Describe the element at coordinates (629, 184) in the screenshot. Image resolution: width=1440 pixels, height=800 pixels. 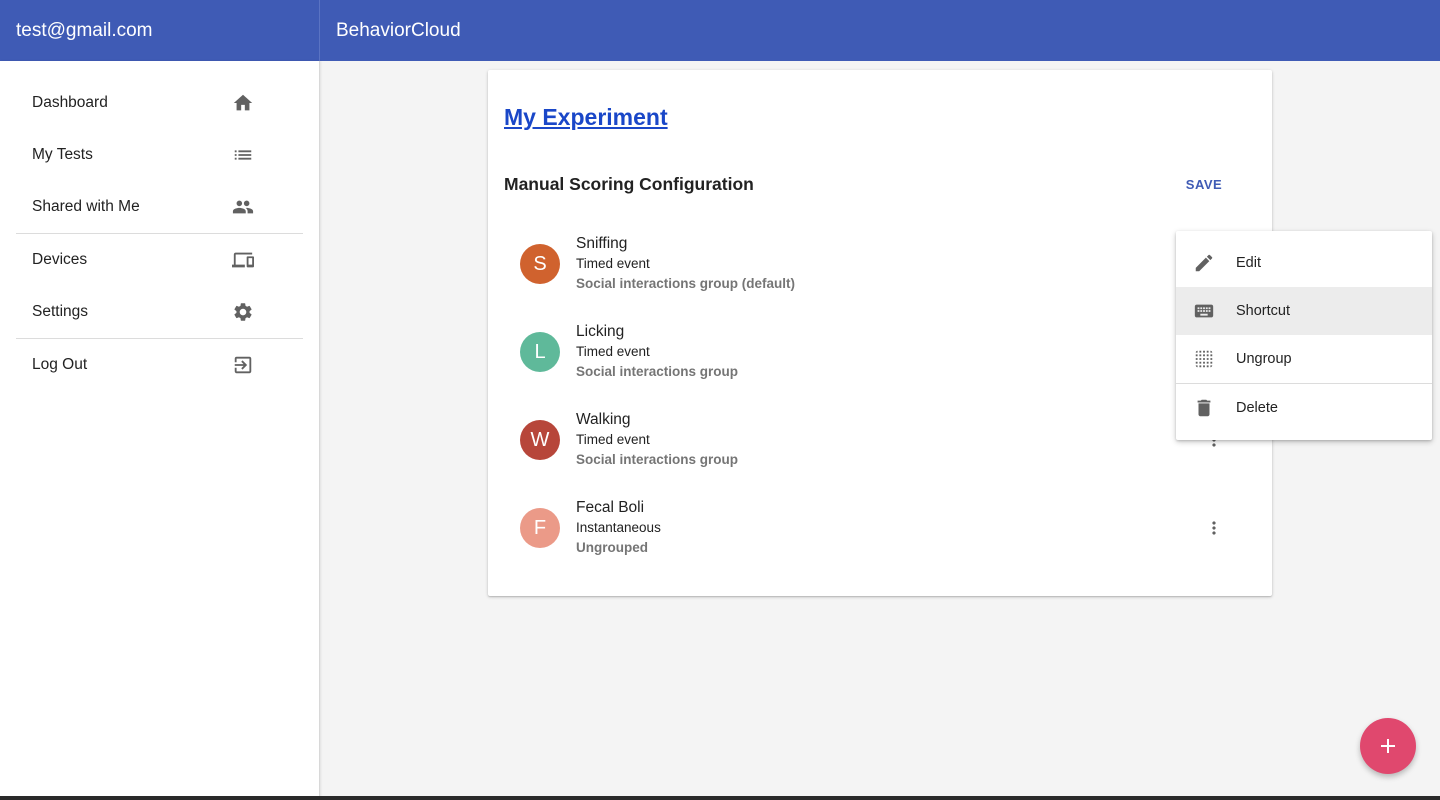
I see `section-title: Manual Scoring Configuration` at that location.